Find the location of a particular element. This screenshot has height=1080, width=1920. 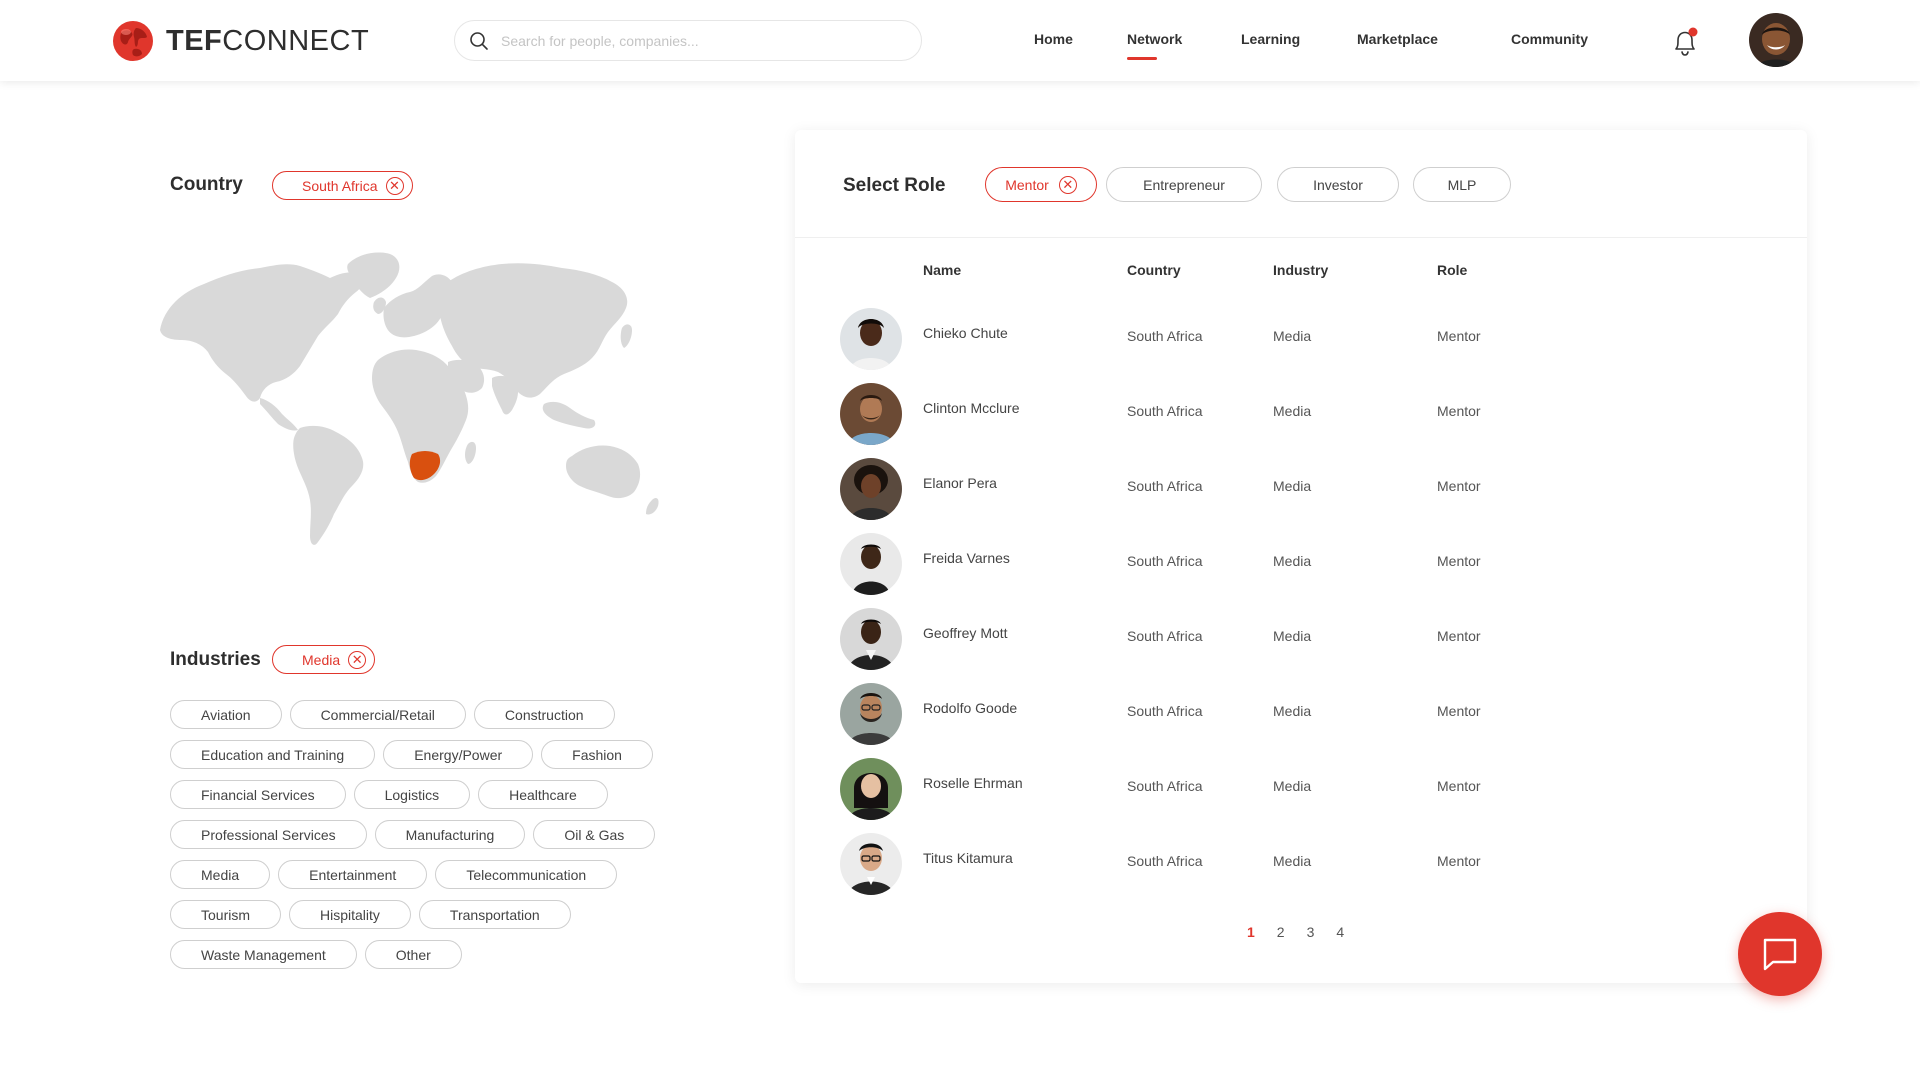

column-header-name: Name is located at coordinates (942, 270).